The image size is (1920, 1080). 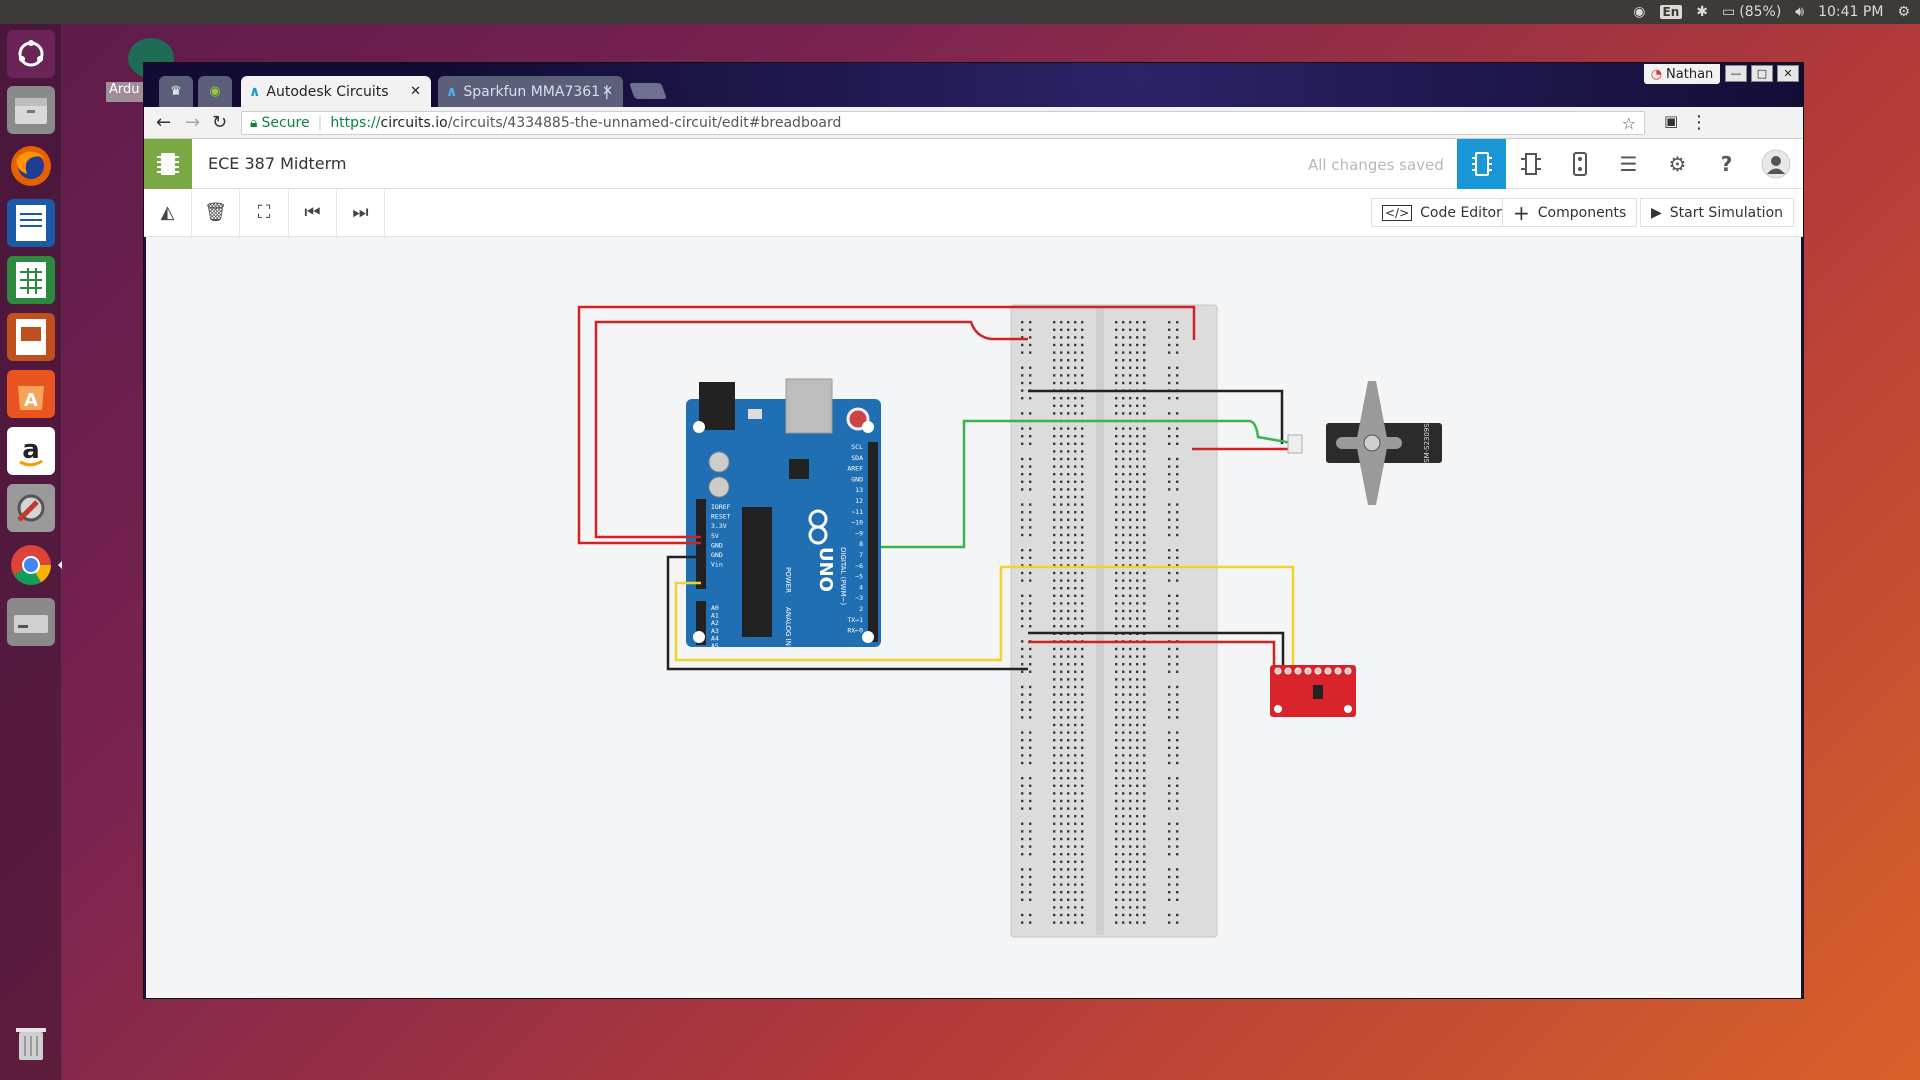 What do you see at coordinates (1682, 74) in the screenshot?
I see `profile-chip: ◔ Nathan` at bounding box center [1682, 74].